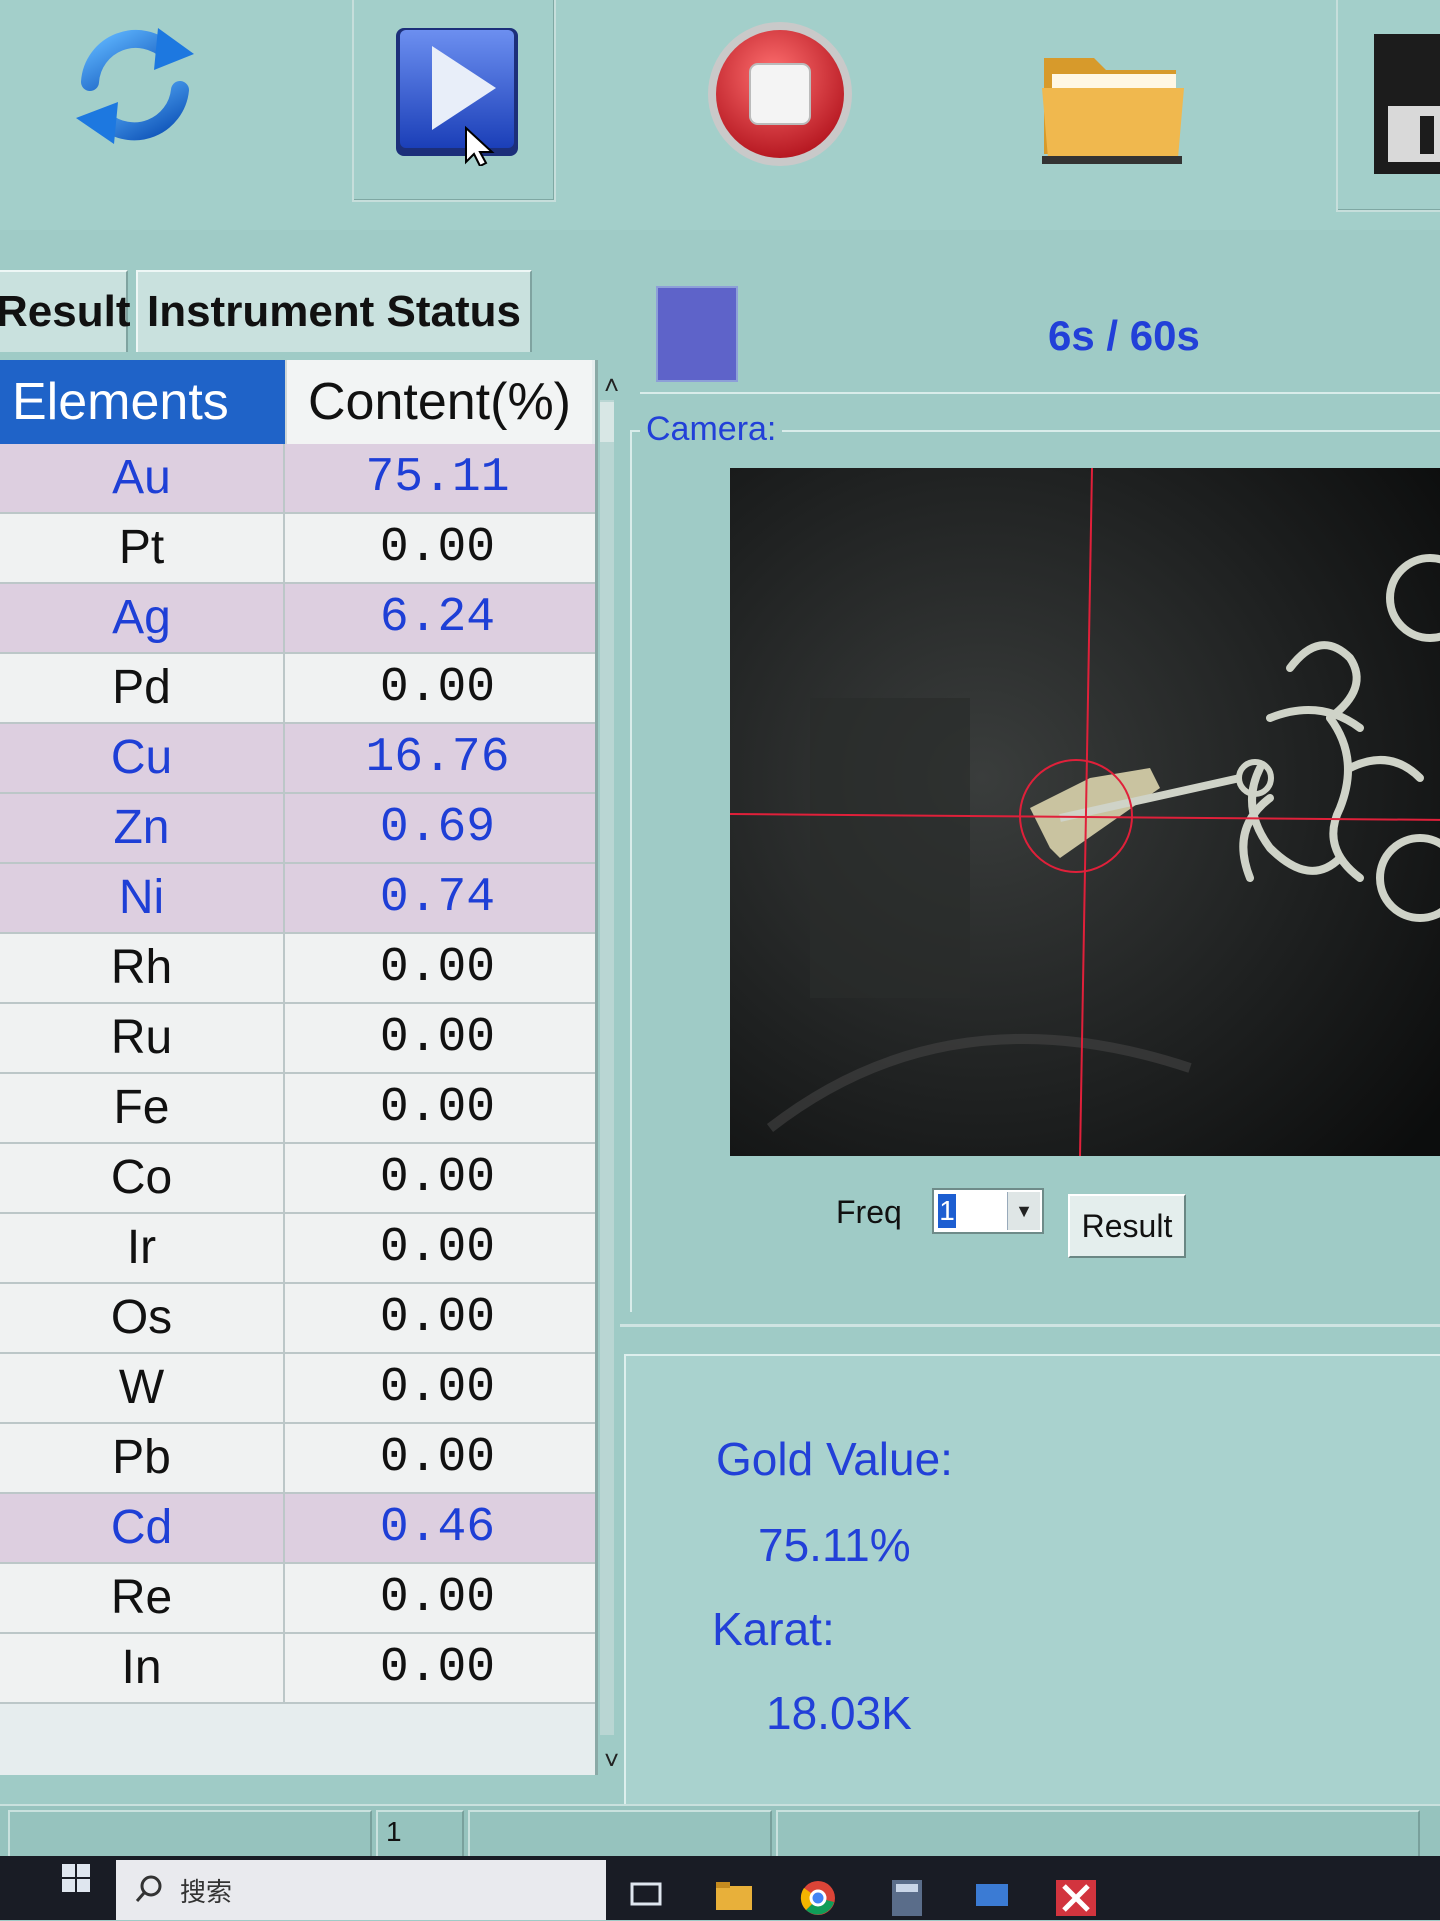 This screenshot has width=1440, height=1921. What do you see at coordinates (297, 829) in the screenshot?
I see `table-row: Zn 0.69` at bounding box center [297, 829].